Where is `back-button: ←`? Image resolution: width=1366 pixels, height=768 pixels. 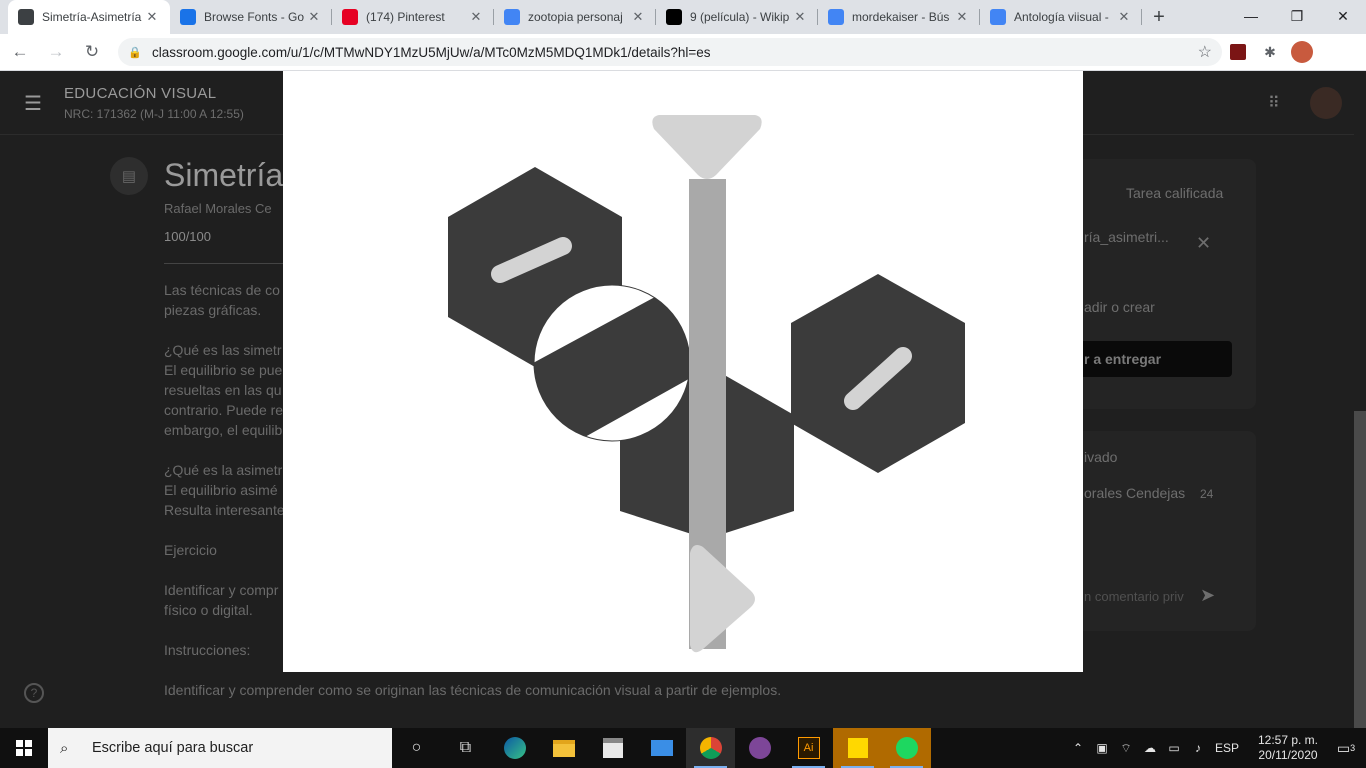
back-button: ← is located at coordinates (20, 52).